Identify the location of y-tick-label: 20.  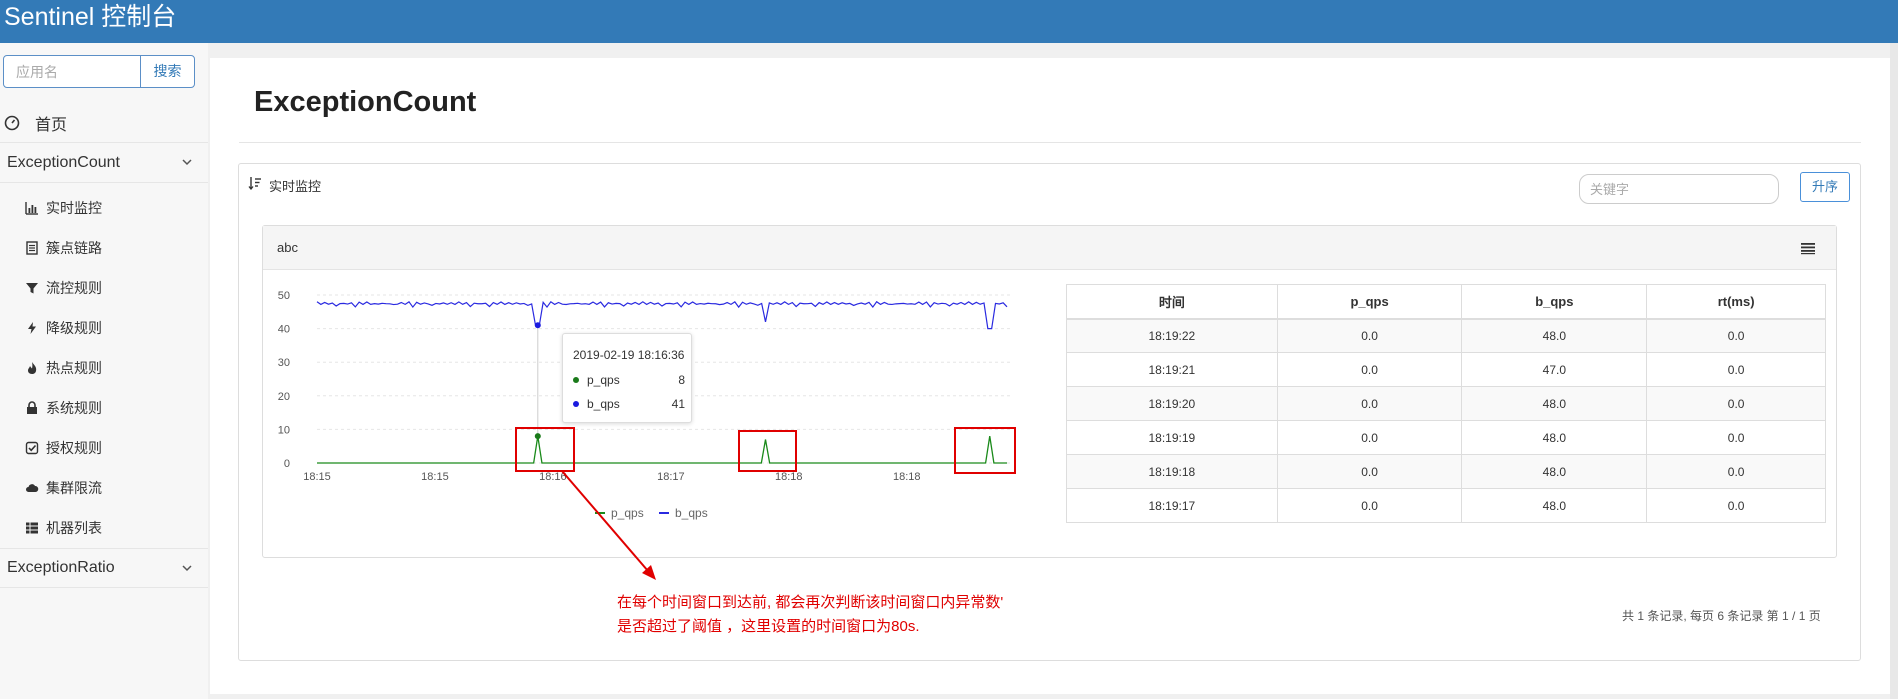
(284, 397).